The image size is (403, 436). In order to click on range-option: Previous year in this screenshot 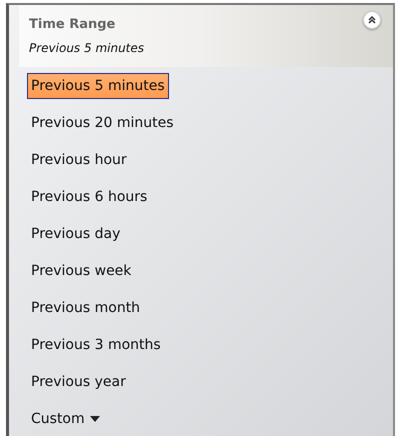, I will do `click(78, 382)`.